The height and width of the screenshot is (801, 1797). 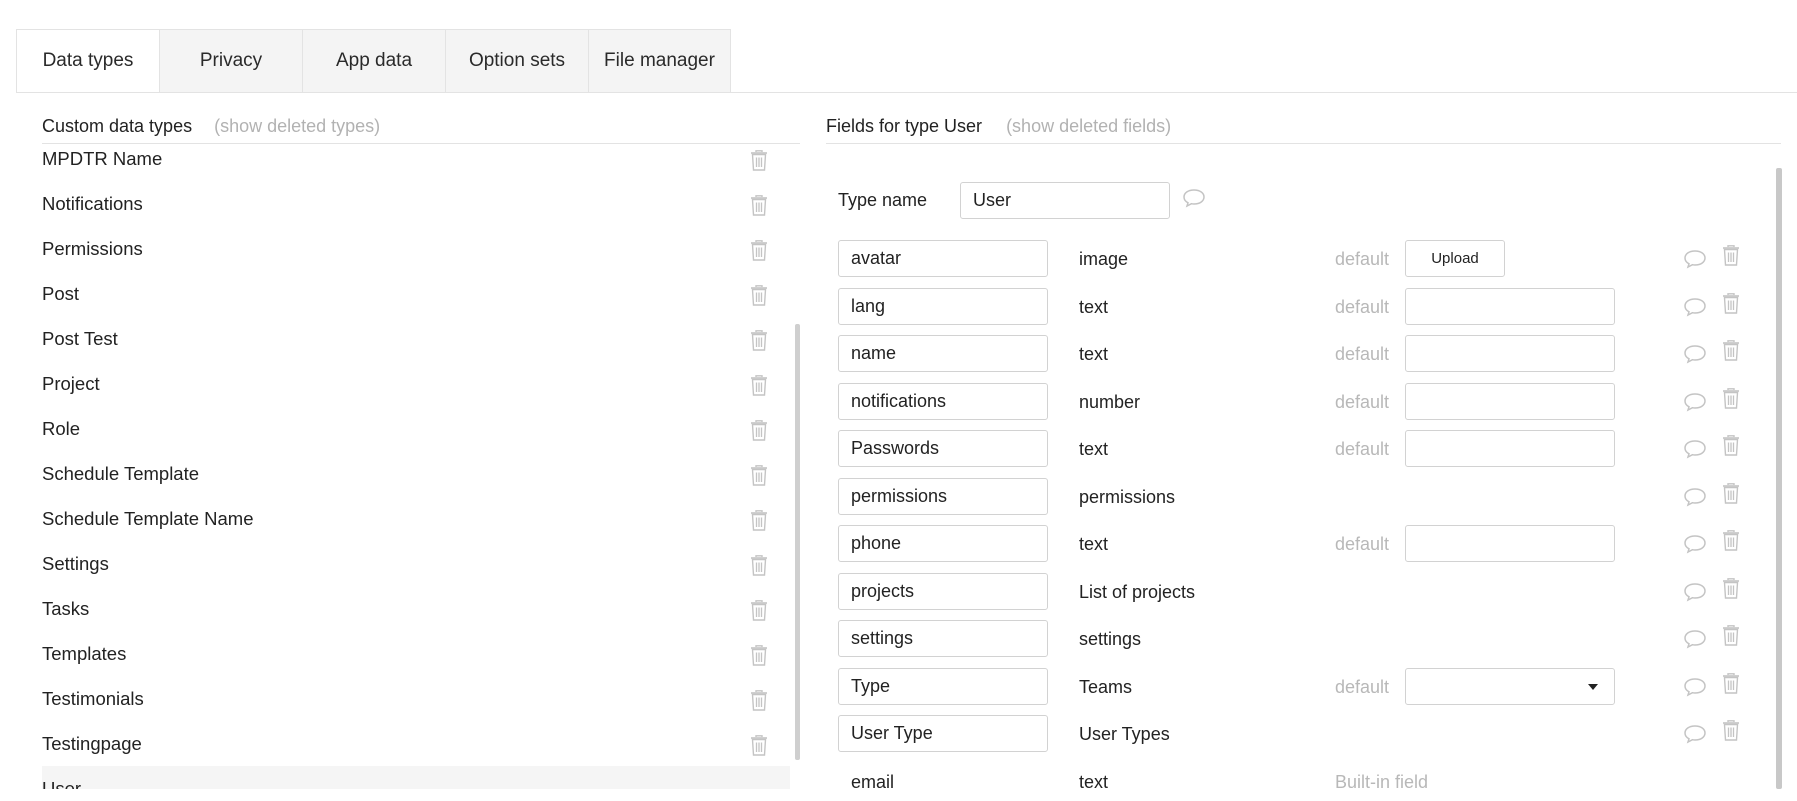 What do you see at coordinates (1382, 782) in the screenshot?
I see `builtin-field-label: Built-in field` at bounding box center [1382, 782].